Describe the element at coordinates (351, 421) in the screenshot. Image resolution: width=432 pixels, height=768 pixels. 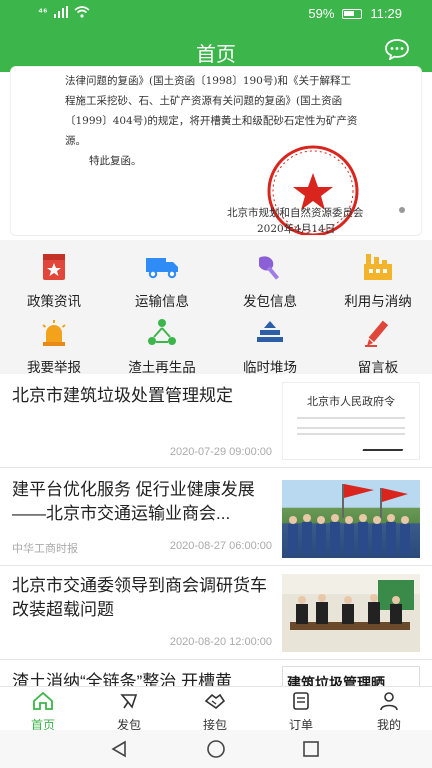
I see `news-thumbnail: 北京市人民政府令` at that location.